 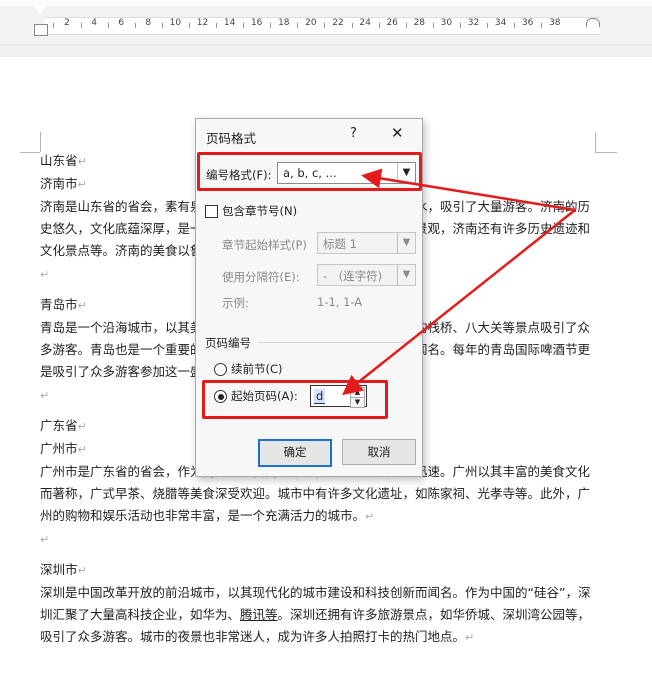 I want to click on arrow-to-start-at, so click(x=459, y=302).